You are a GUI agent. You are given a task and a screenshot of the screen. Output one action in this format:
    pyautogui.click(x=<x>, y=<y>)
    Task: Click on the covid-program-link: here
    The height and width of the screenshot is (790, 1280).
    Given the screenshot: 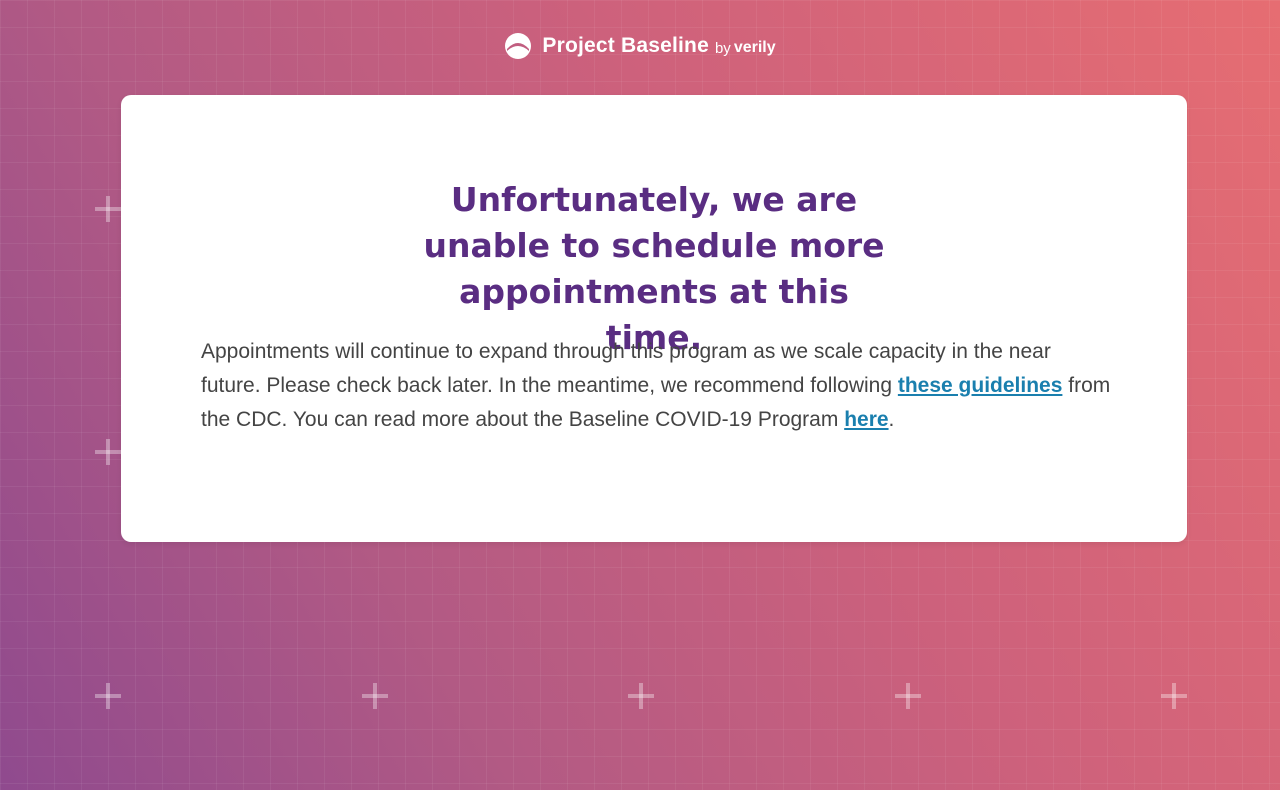 What is the action you would take?
    pyautogui.click(x=866, y=419)
    